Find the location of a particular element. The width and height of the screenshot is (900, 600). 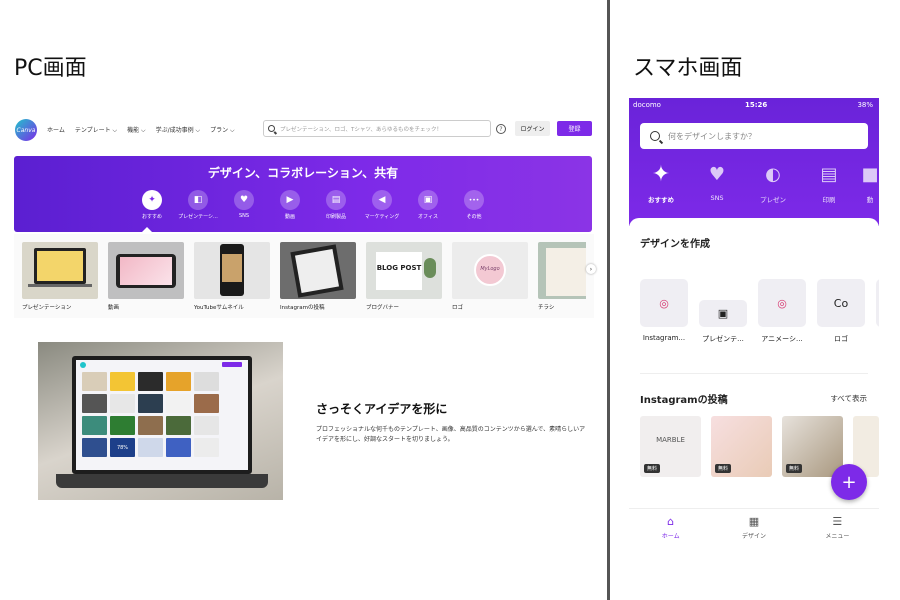

post-text: MARBLE is located at coordinates (670, 440).